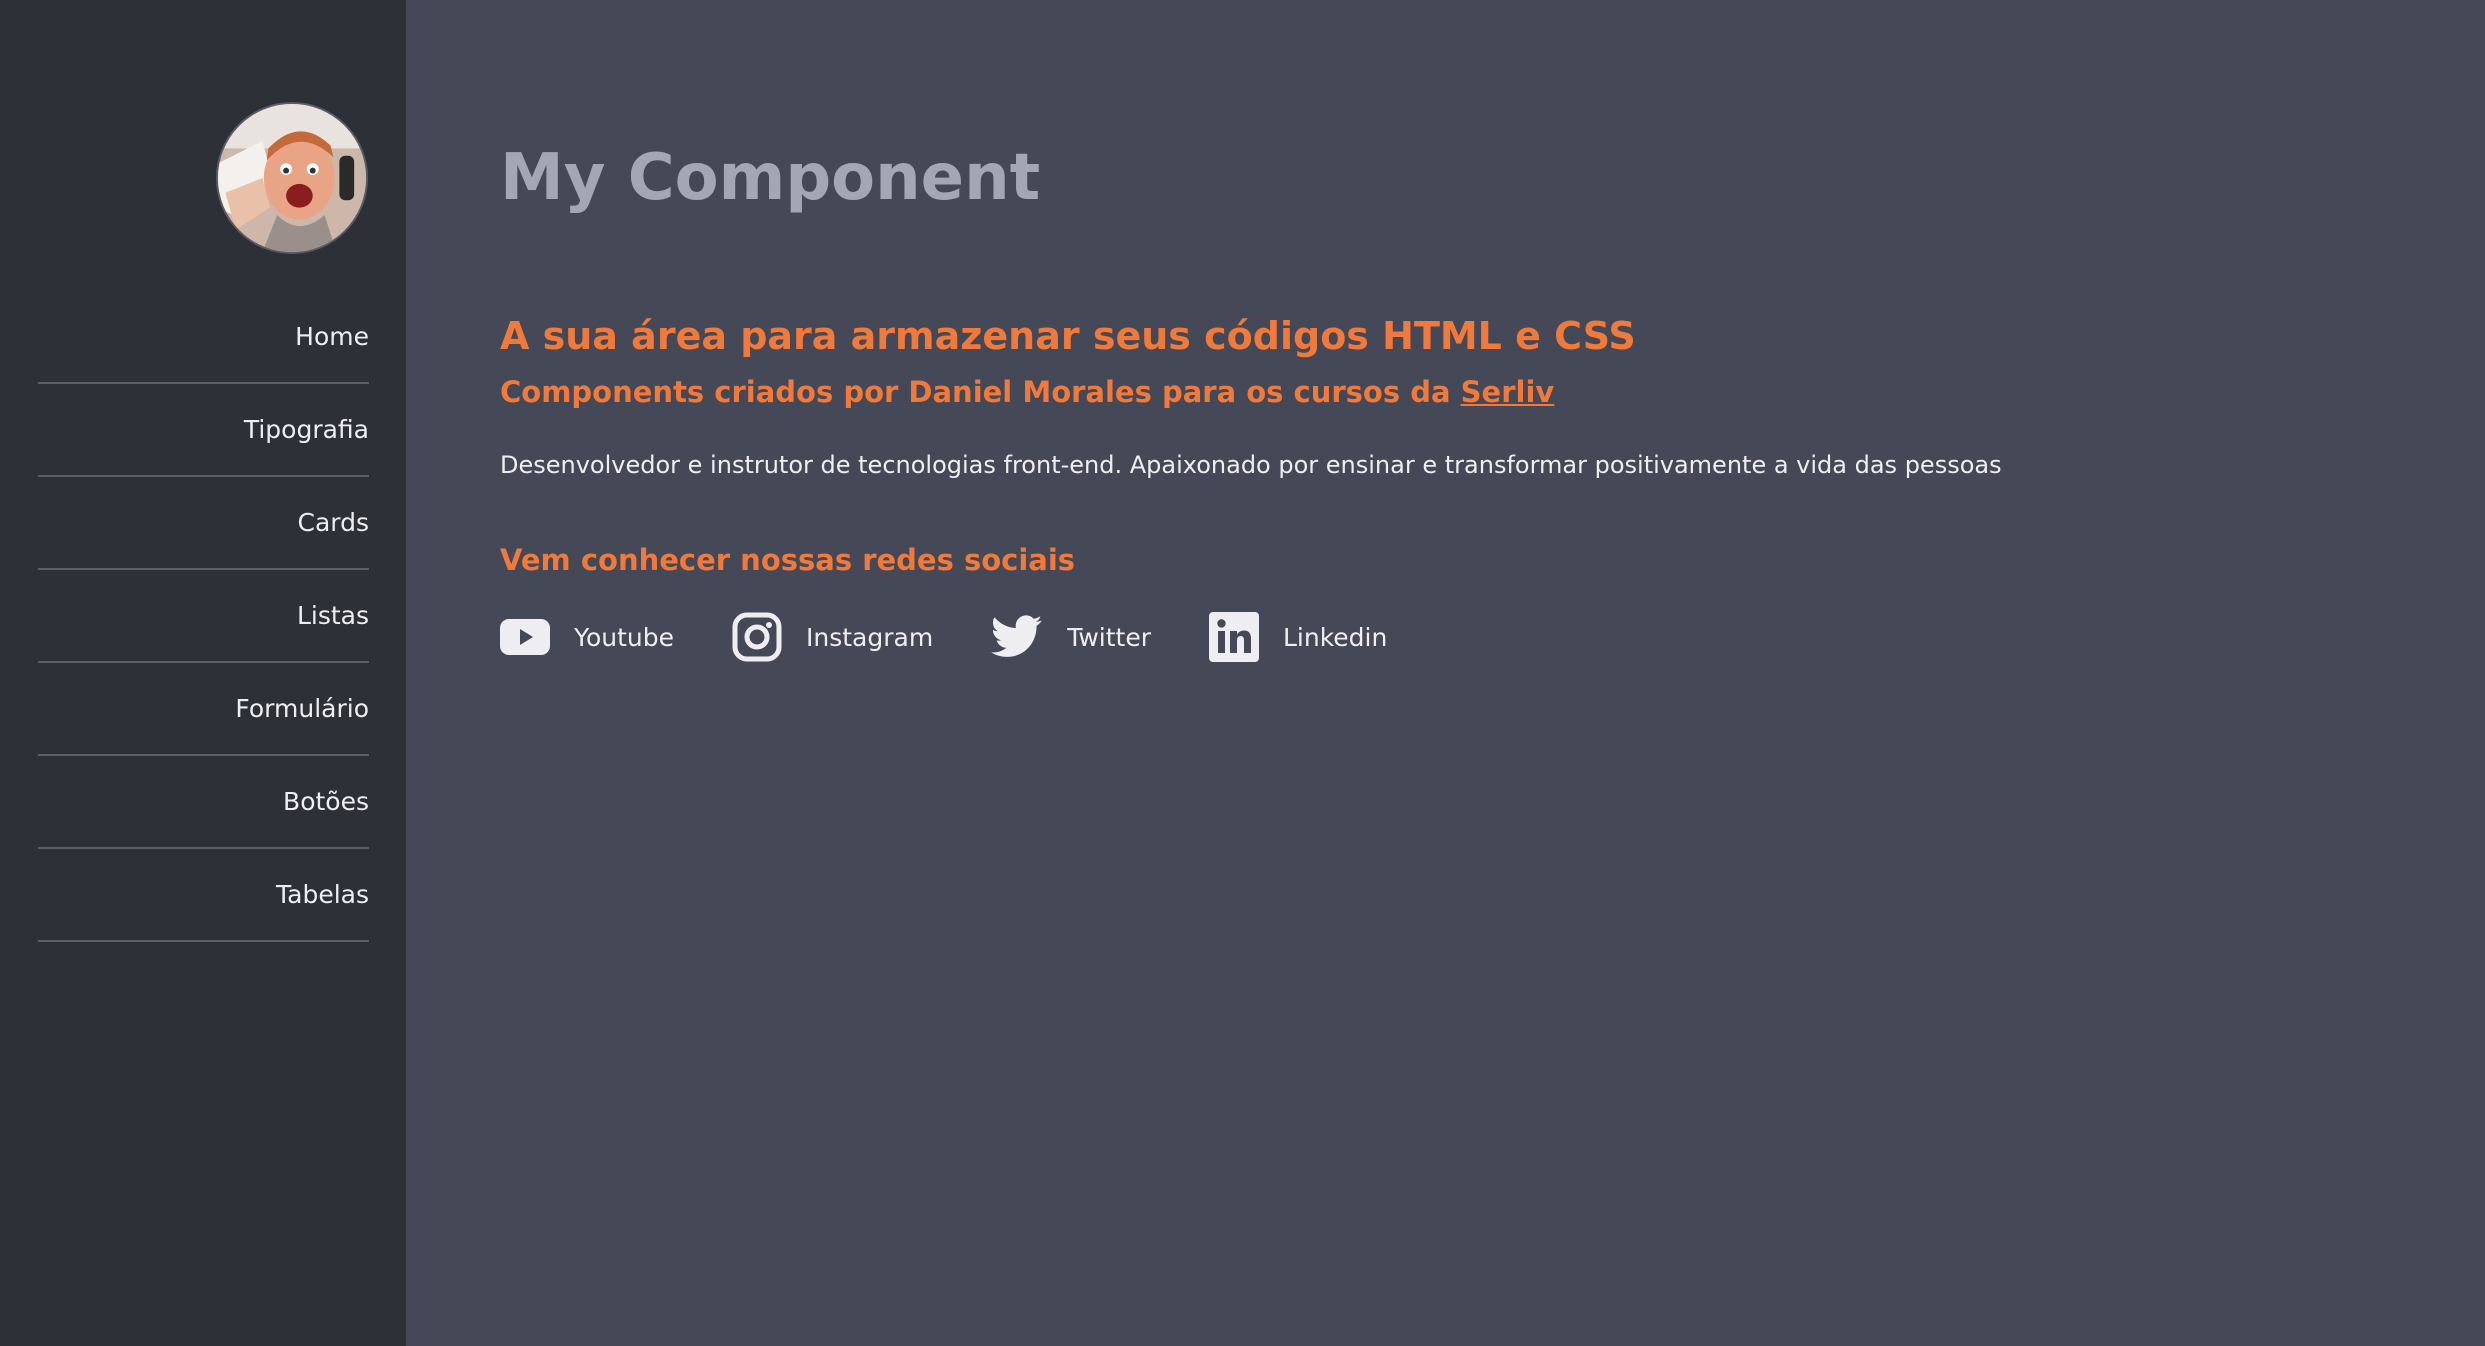 This screenshot has width=2485, height=1346. I want to click on sidebar-item-label: Formulário, so click(302, 708).